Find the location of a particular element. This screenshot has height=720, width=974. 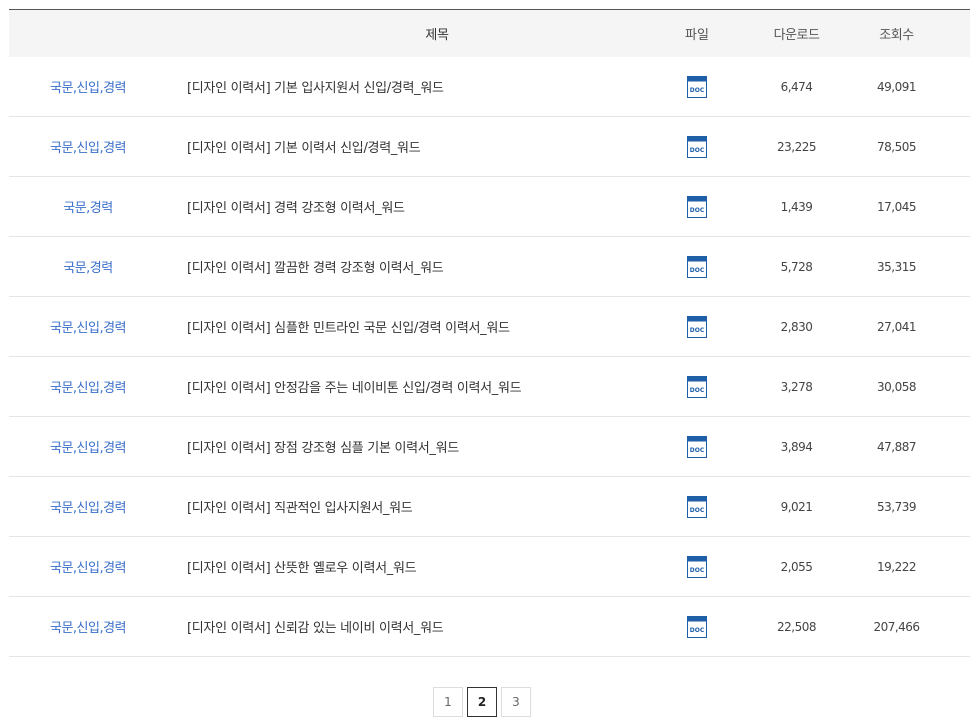

resume-title-link: [디자인 이력서] 장점 강조형 심플 기본 이력서_워드 is located at coordinates (412, 446).